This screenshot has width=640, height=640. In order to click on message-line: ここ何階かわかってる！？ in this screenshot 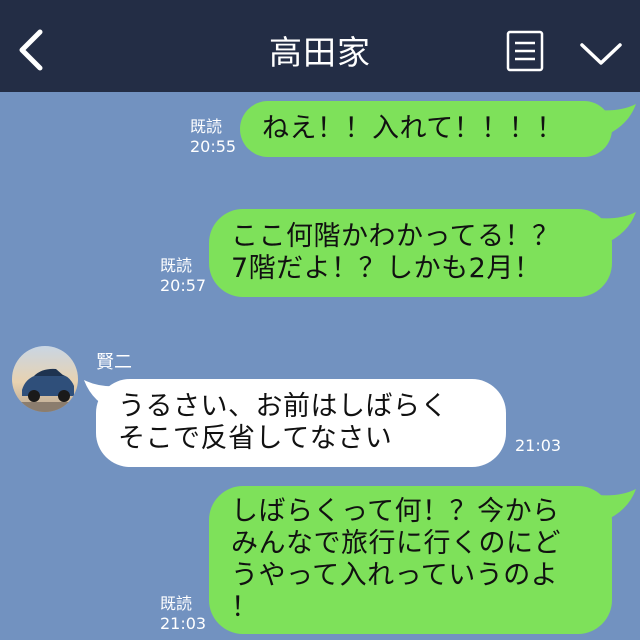, I will do `click(395, 236)`.